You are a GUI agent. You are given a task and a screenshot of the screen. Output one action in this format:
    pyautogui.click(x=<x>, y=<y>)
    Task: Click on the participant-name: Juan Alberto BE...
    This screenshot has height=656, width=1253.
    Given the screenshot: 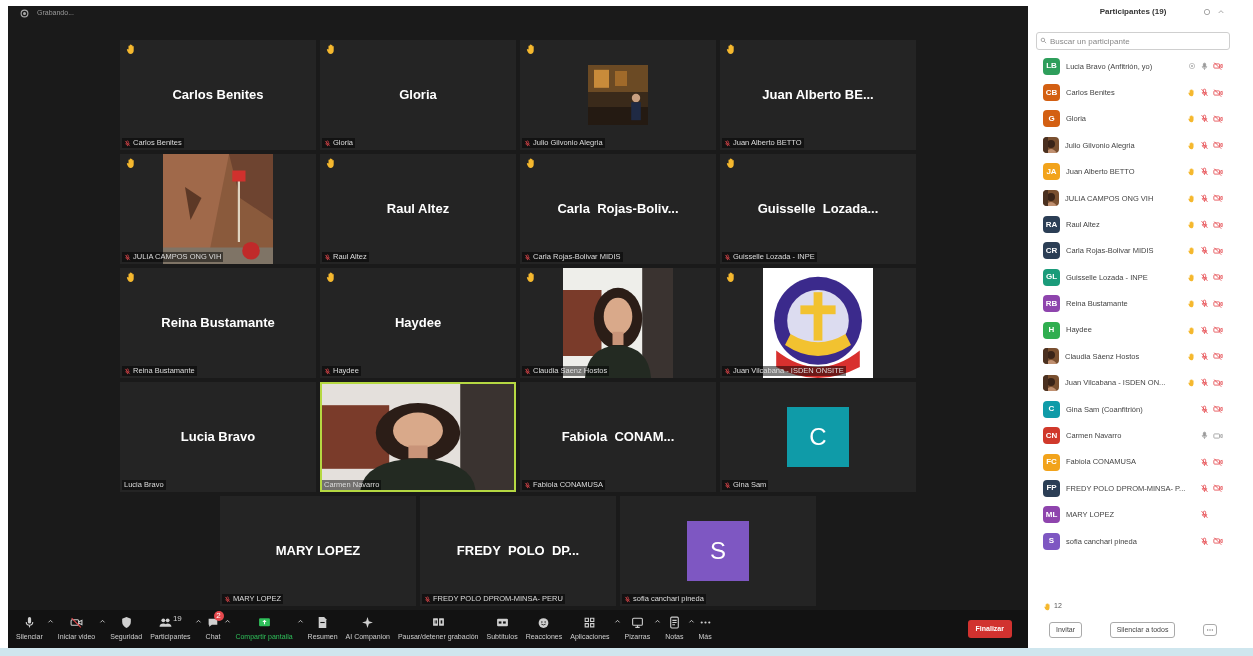 What is the action you would take?
    pyautogui.click(x=818, y=95)
    